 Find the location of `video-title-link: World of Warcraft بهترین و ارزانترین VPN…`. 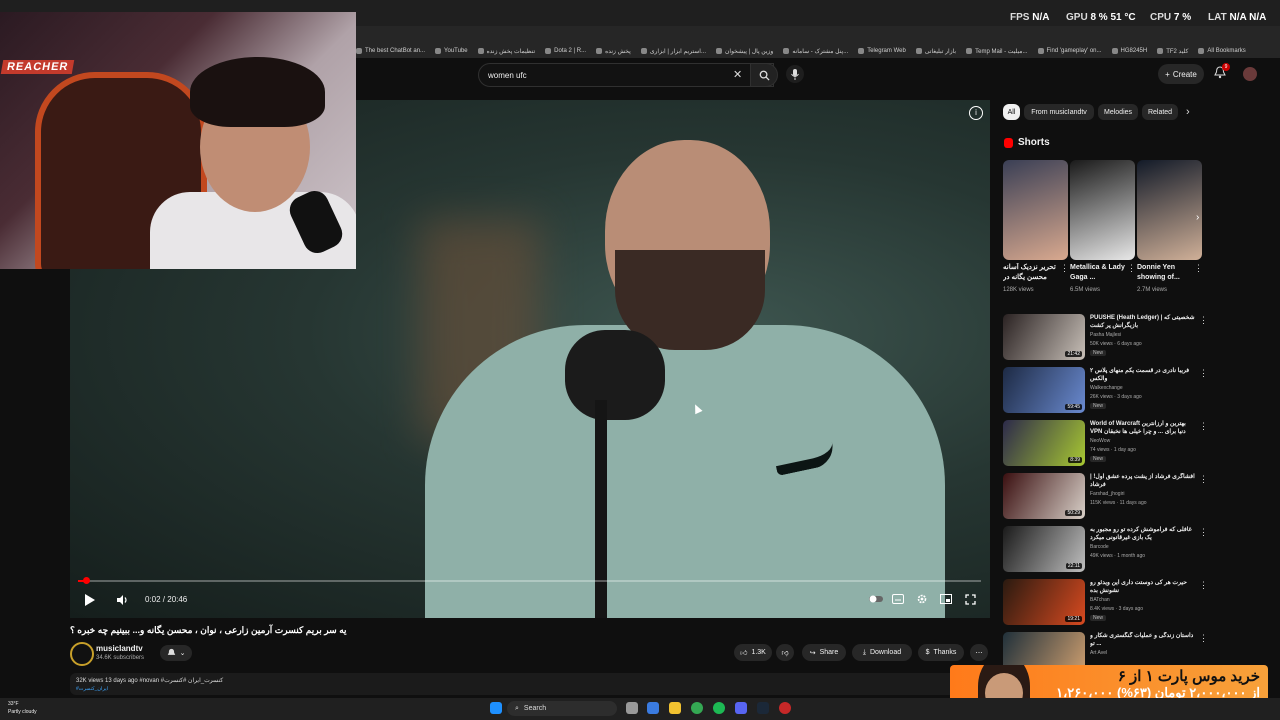

video-title-link: World of Warcraft بهترین و ارزانترین VPN… is located at coordinates (1142, 428).